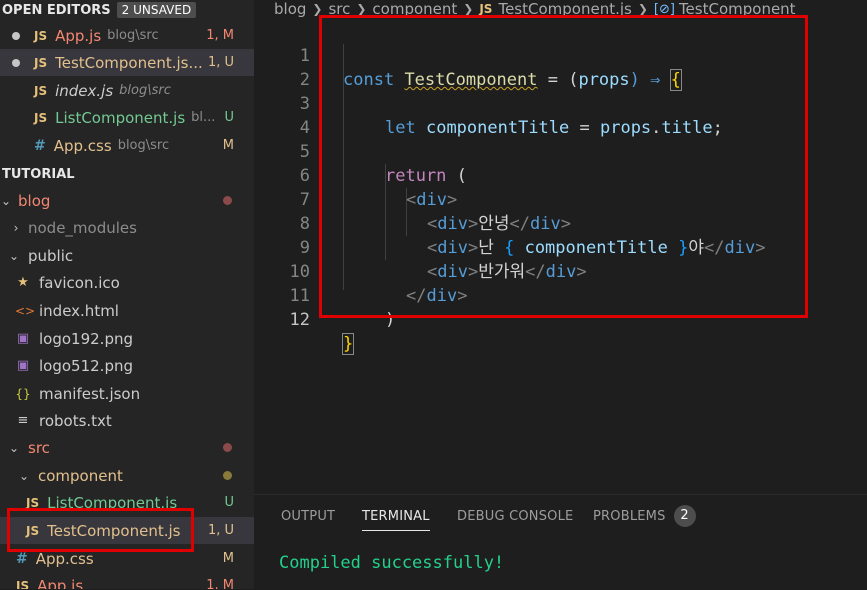  What do you see at coordinates (515, 516) in the screenshot?
I see `tab-debug-console: DEBUG CONSOLE` at bounding box center [515, 516].